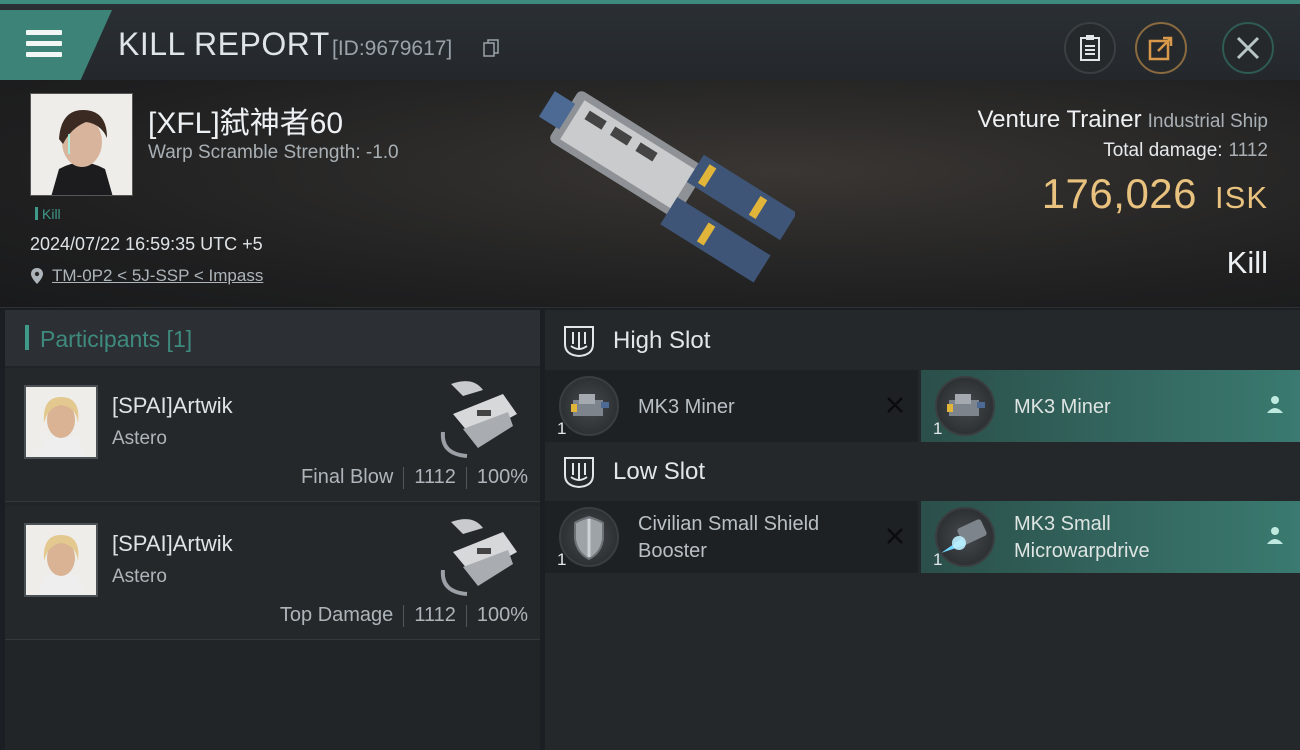 The width and height of the screenshot is (1300, 750). I want to click on low-slot-module: 1 MK3 Small Microwarpdrive, so click(1110, 537).